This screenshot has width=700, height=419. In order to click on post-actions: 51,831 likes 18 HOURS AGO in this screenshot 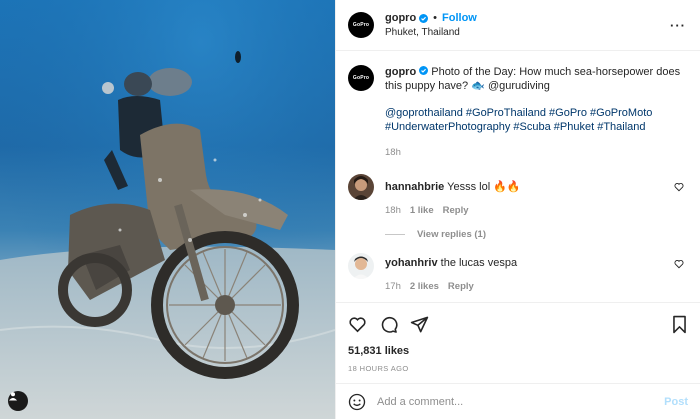, I will do `click(518, 337)`.